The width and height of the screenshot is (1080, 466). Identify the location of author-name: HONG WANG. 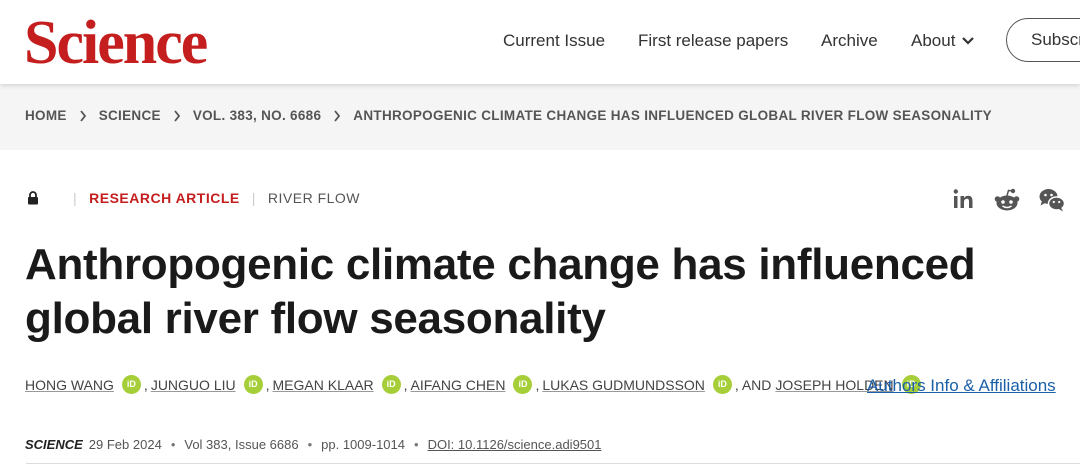
(69, 385).